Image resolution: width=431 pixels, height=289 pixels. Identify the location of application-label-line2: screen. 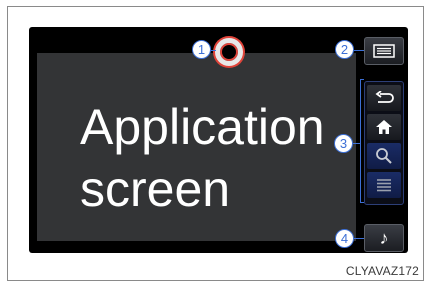
(155, 189).